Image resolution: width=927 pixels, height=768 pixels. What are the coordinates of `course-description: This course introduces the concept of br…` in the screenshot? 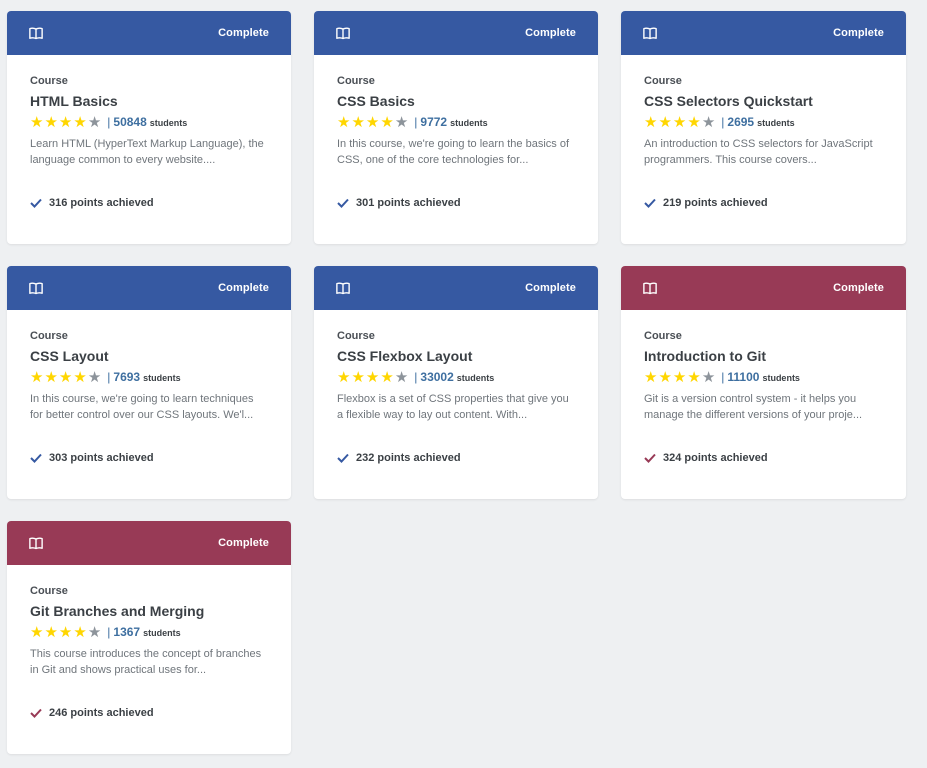 It's located at (146, 662).